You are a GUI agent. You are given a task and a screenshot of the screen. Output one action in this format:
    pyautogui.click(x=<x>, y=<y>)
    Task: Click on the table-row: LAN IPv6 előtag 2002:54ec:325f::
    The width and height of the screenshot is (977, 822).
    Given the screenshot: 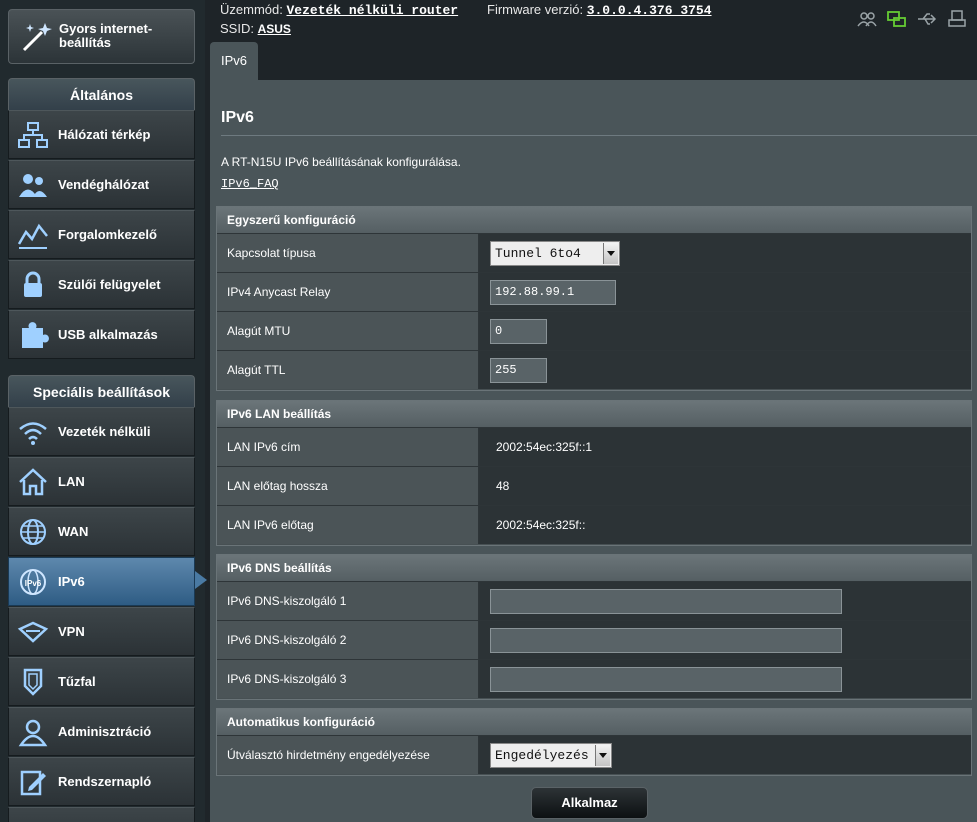 What is the action you would take?
    pyautogui.click(x=594, y=525)
    